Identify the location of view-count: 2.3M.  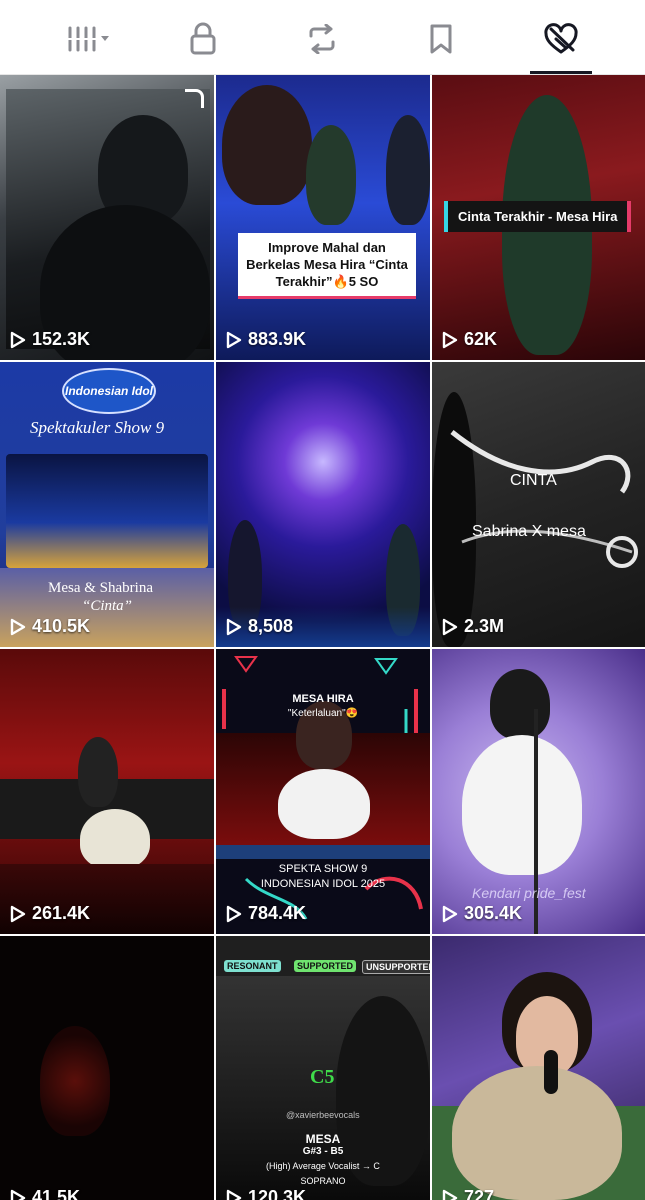
(473, 626).